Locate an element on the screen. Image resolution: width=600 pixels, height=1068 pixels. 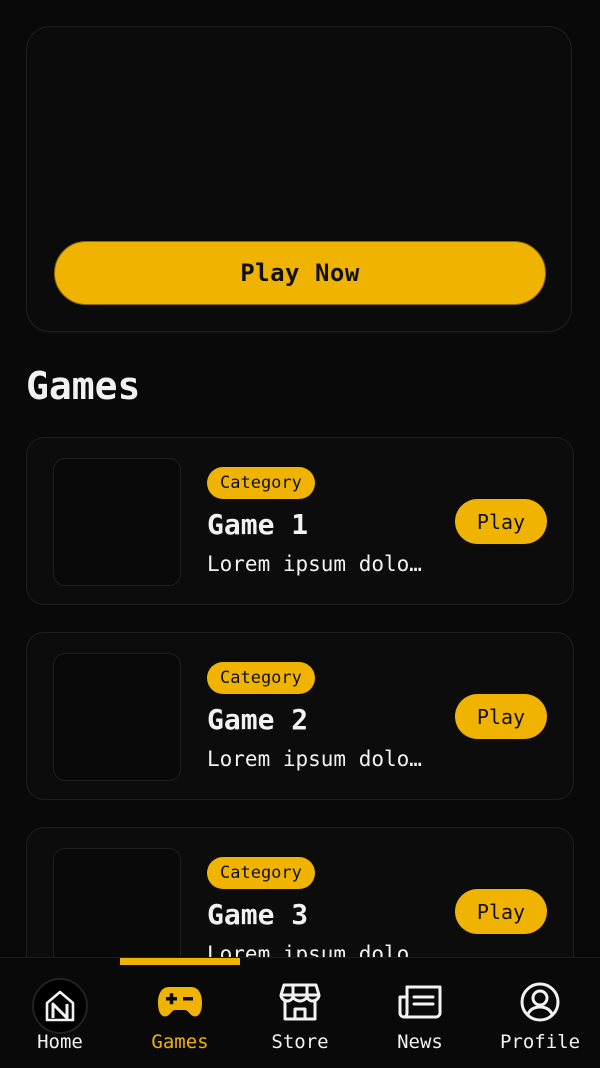
tab-games: Games is located at coordinates (180, 1013).